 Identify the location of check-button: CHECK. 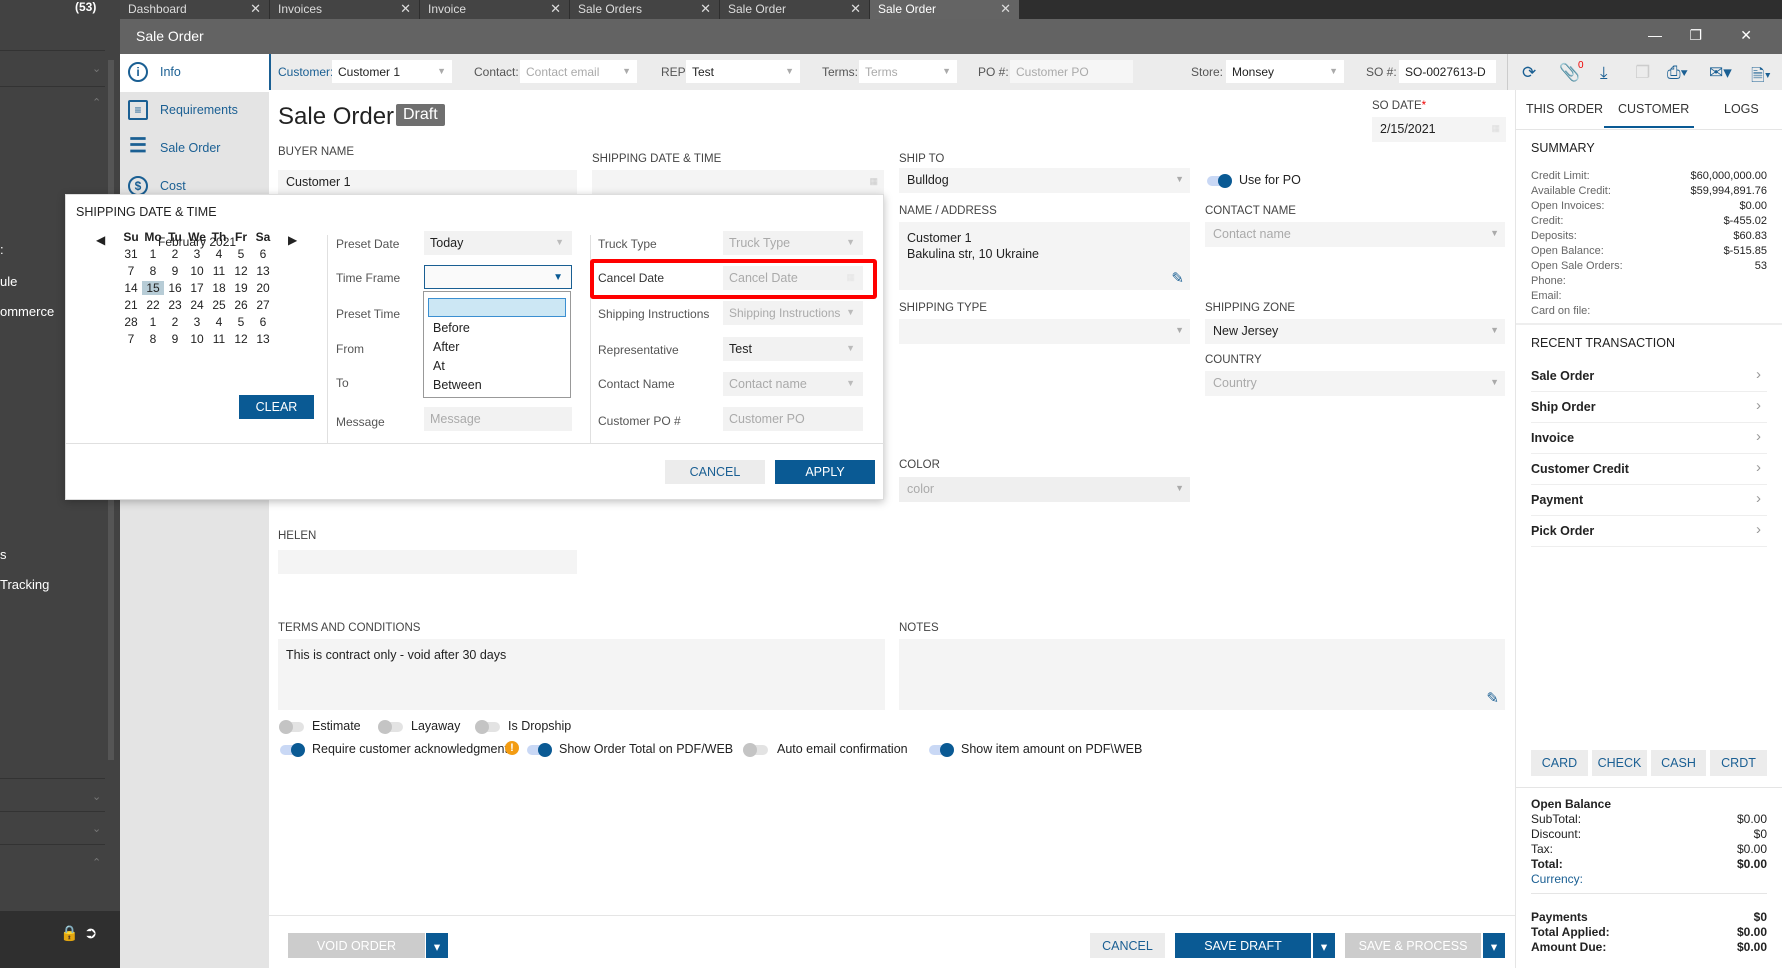
(1619, 763).